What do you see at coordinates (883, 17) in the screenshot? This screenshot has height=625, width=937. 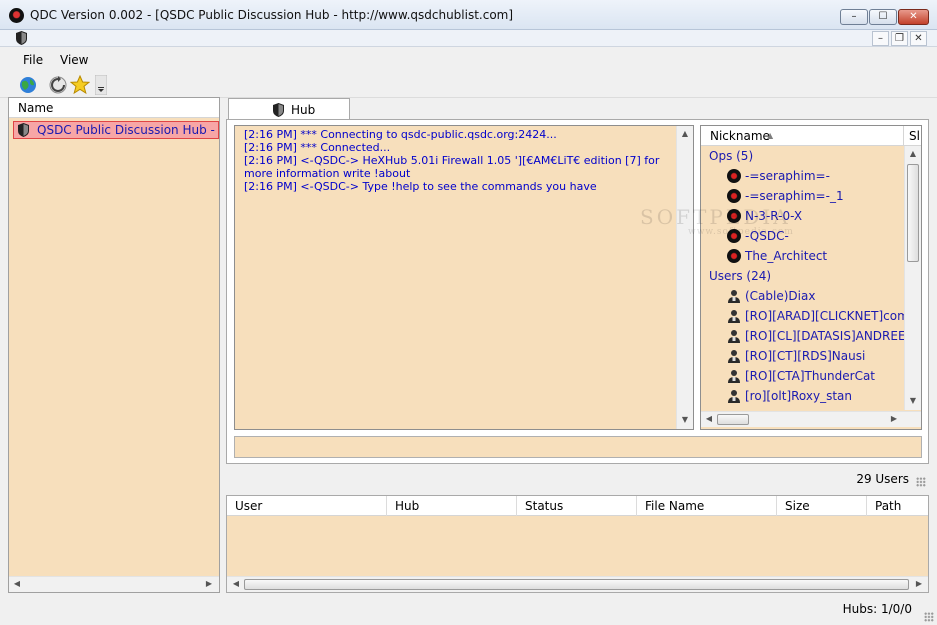 I see `maximize-button: ☐` at bounding box center [883, 17].